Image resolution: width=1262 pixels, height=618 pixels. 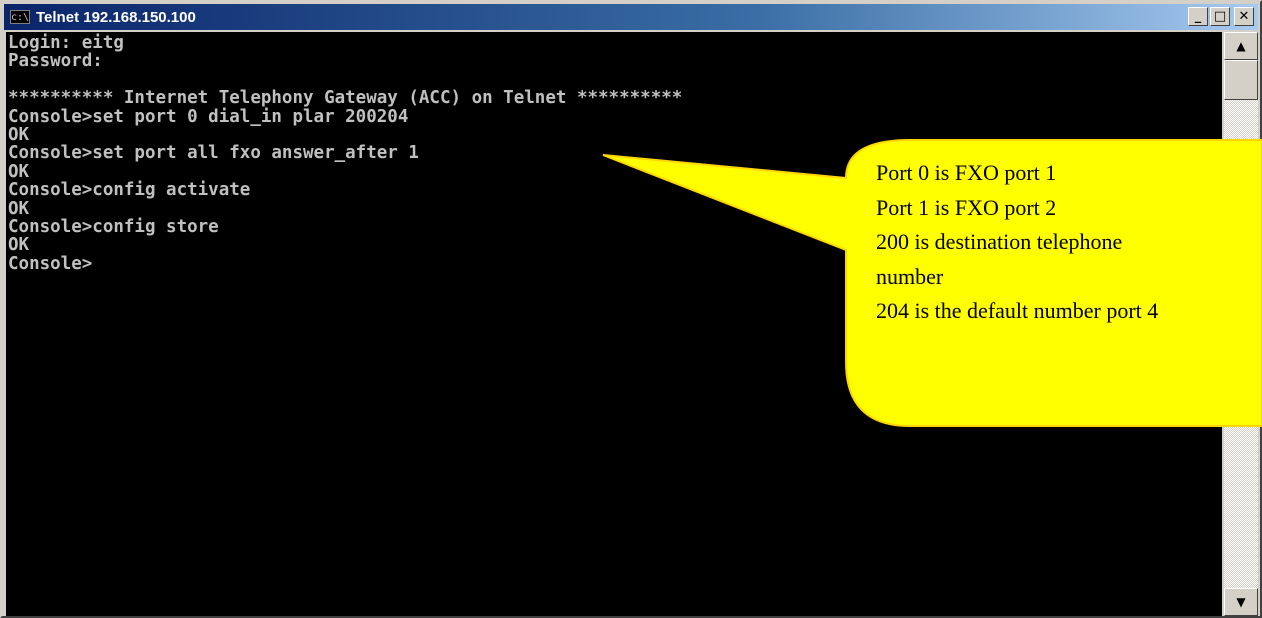 I want to click on callout-line: 204 is the default number port 4, so click(x=1017, y=310).